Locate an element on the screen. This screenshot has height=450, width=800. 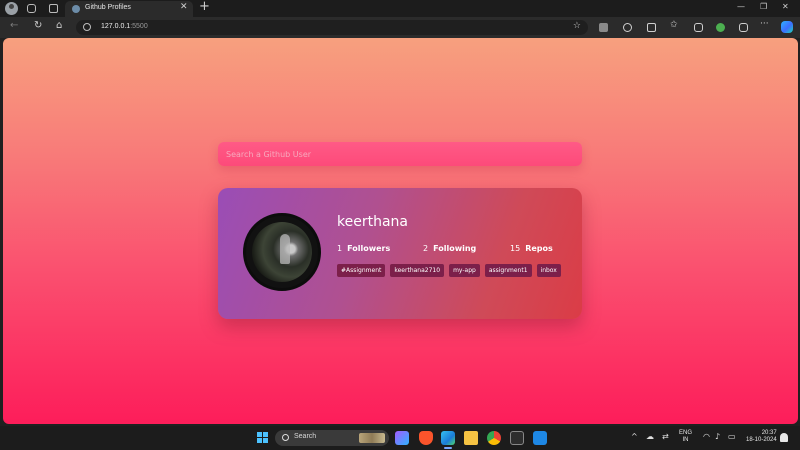
profile-username: keerthana is located at coordinates (372, 222).